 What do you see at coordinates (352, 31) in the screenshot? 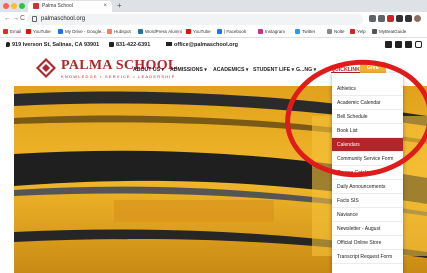
I see `yelp-icon` at bounding box center [352, 31].